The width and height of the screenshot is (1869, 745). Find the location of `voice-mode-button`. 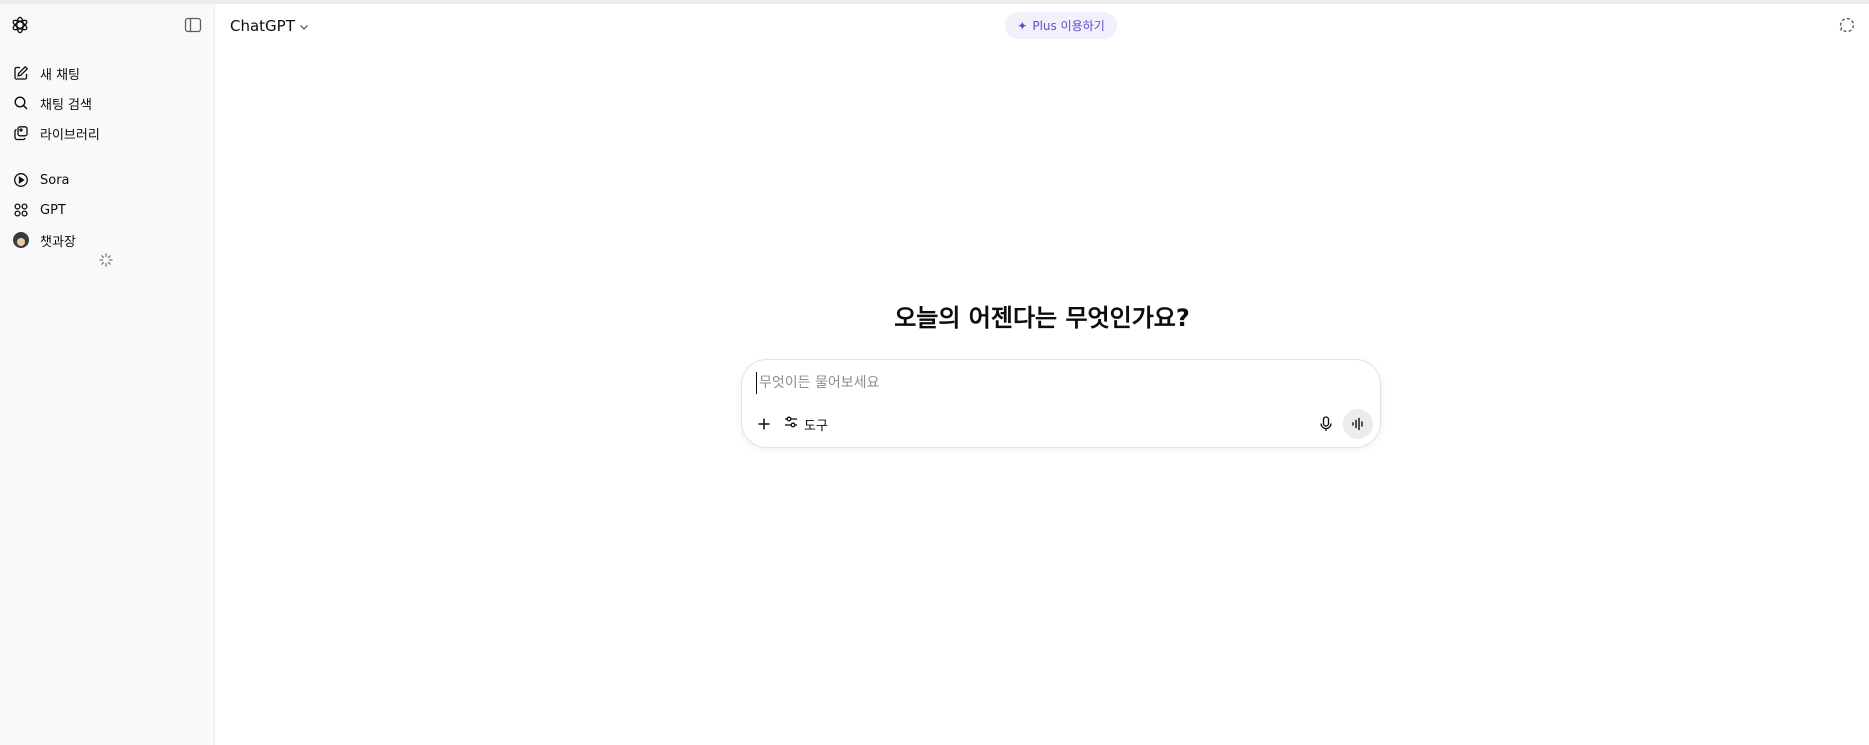

voice-mode-button is located at coordinates (1358, 424).